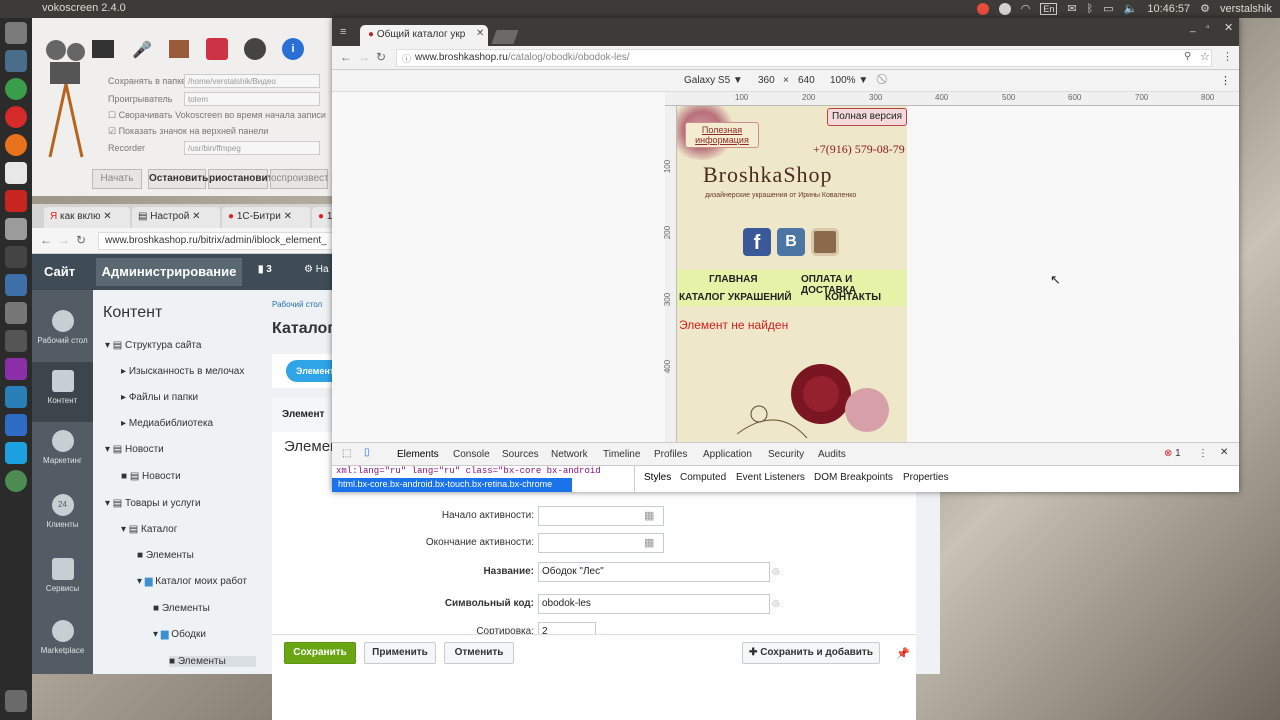 The image size is (1280, 720). I want to click on tree-item: ▾ ▤ Новости, so click(134, 449).